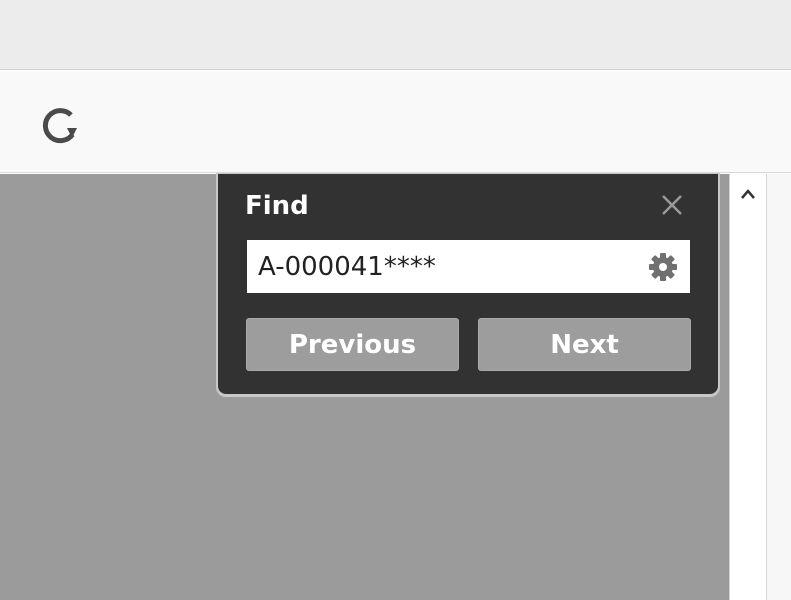  I want to click on vertical-scrollbar, so click(748, 387).